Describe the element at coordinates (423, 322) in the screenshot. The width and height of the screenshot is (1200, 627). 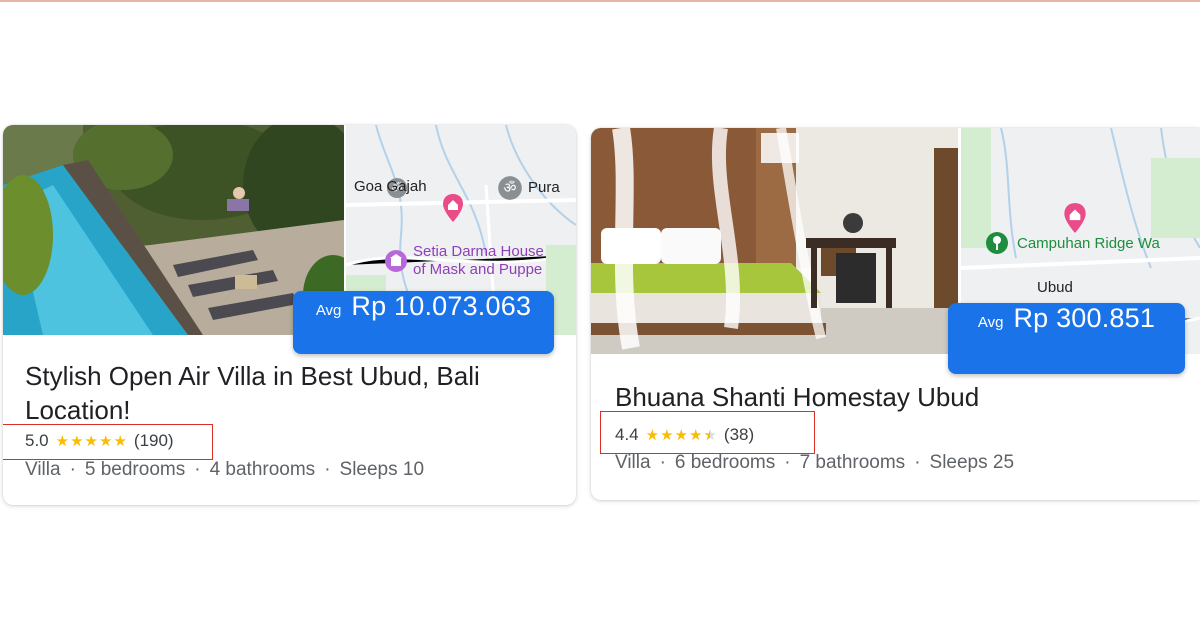
I see `price-pill: Avg Rp 10.073.063` at that location.